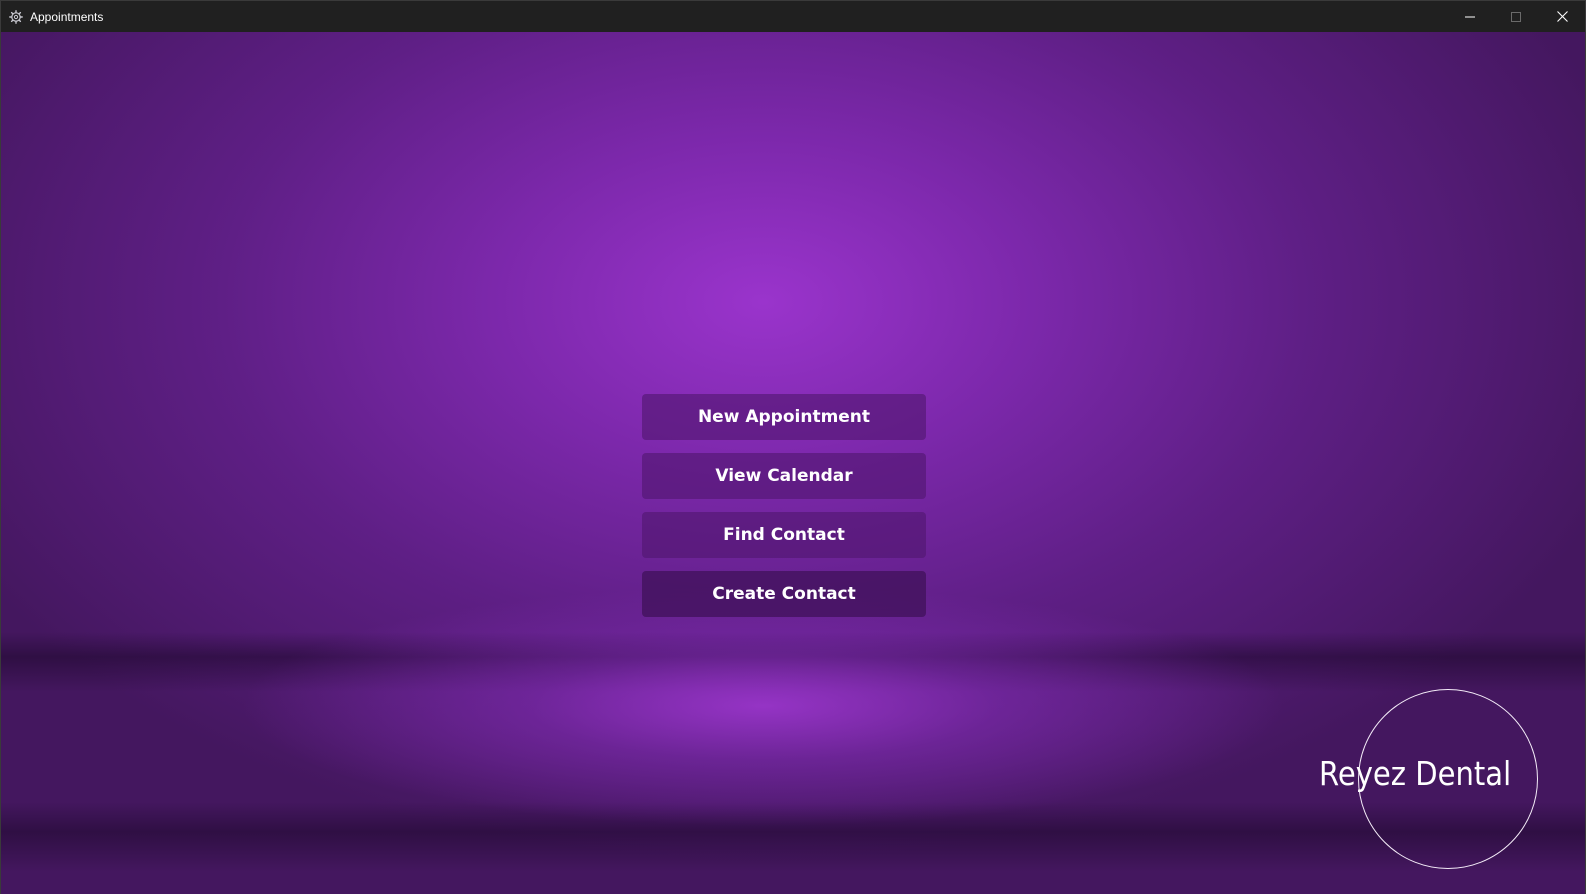 Image resolution: width=1586 pixels, height=894 pixels. Describe the element at coordinates (784, 535) in the screenshot. I see `find-contact-button: Find Contact` at that location.